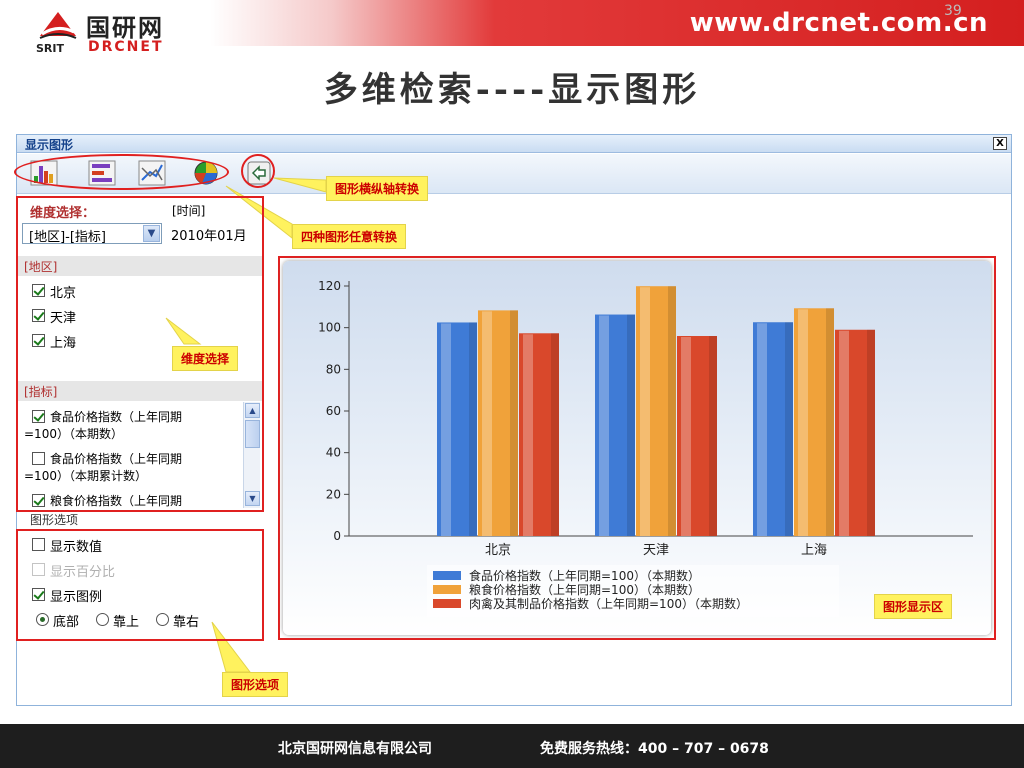  What do you see at coordinates (814, 550) in the screenshot?
I see `x-tick-label: 上海` at bounding box center [814, 550].